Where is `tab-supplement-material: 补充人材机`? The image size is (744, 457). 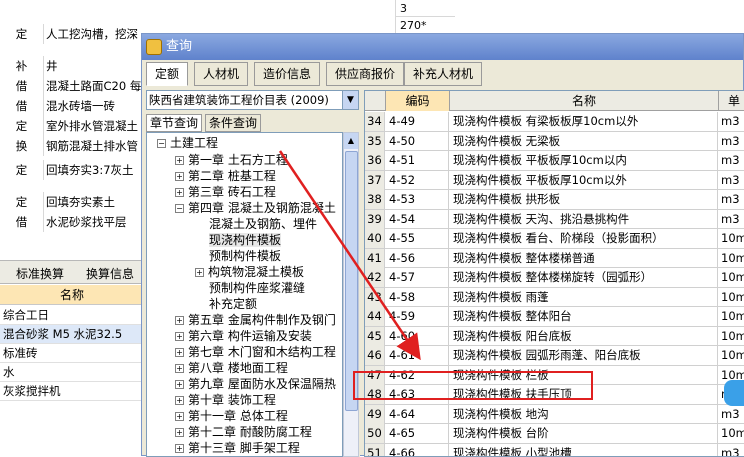 tab-supplement-material: 补充人材机 is located at coordinates (443, 74).